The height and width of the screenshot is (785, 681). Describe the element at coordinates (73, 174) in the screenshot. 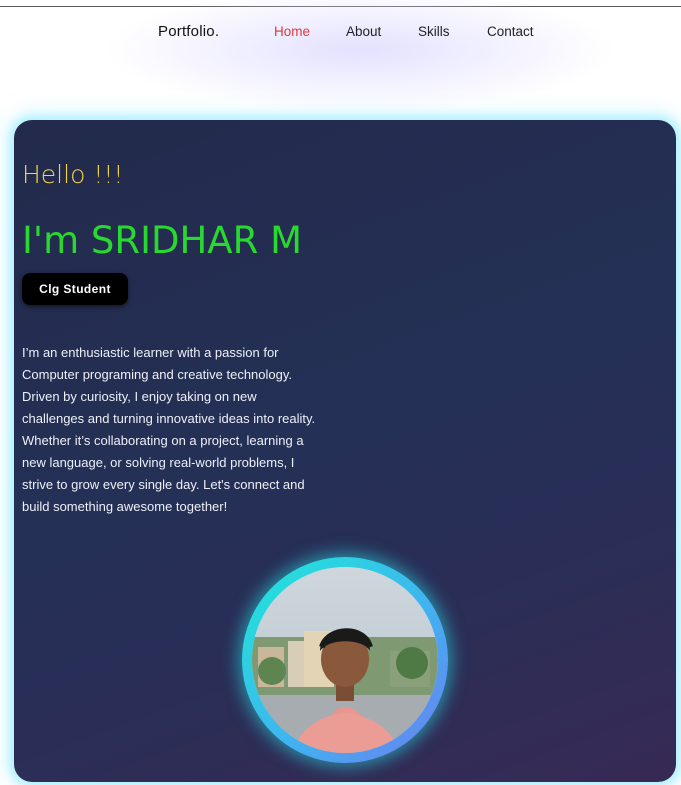

I see `greeting-text: Hello !!!` at that location.